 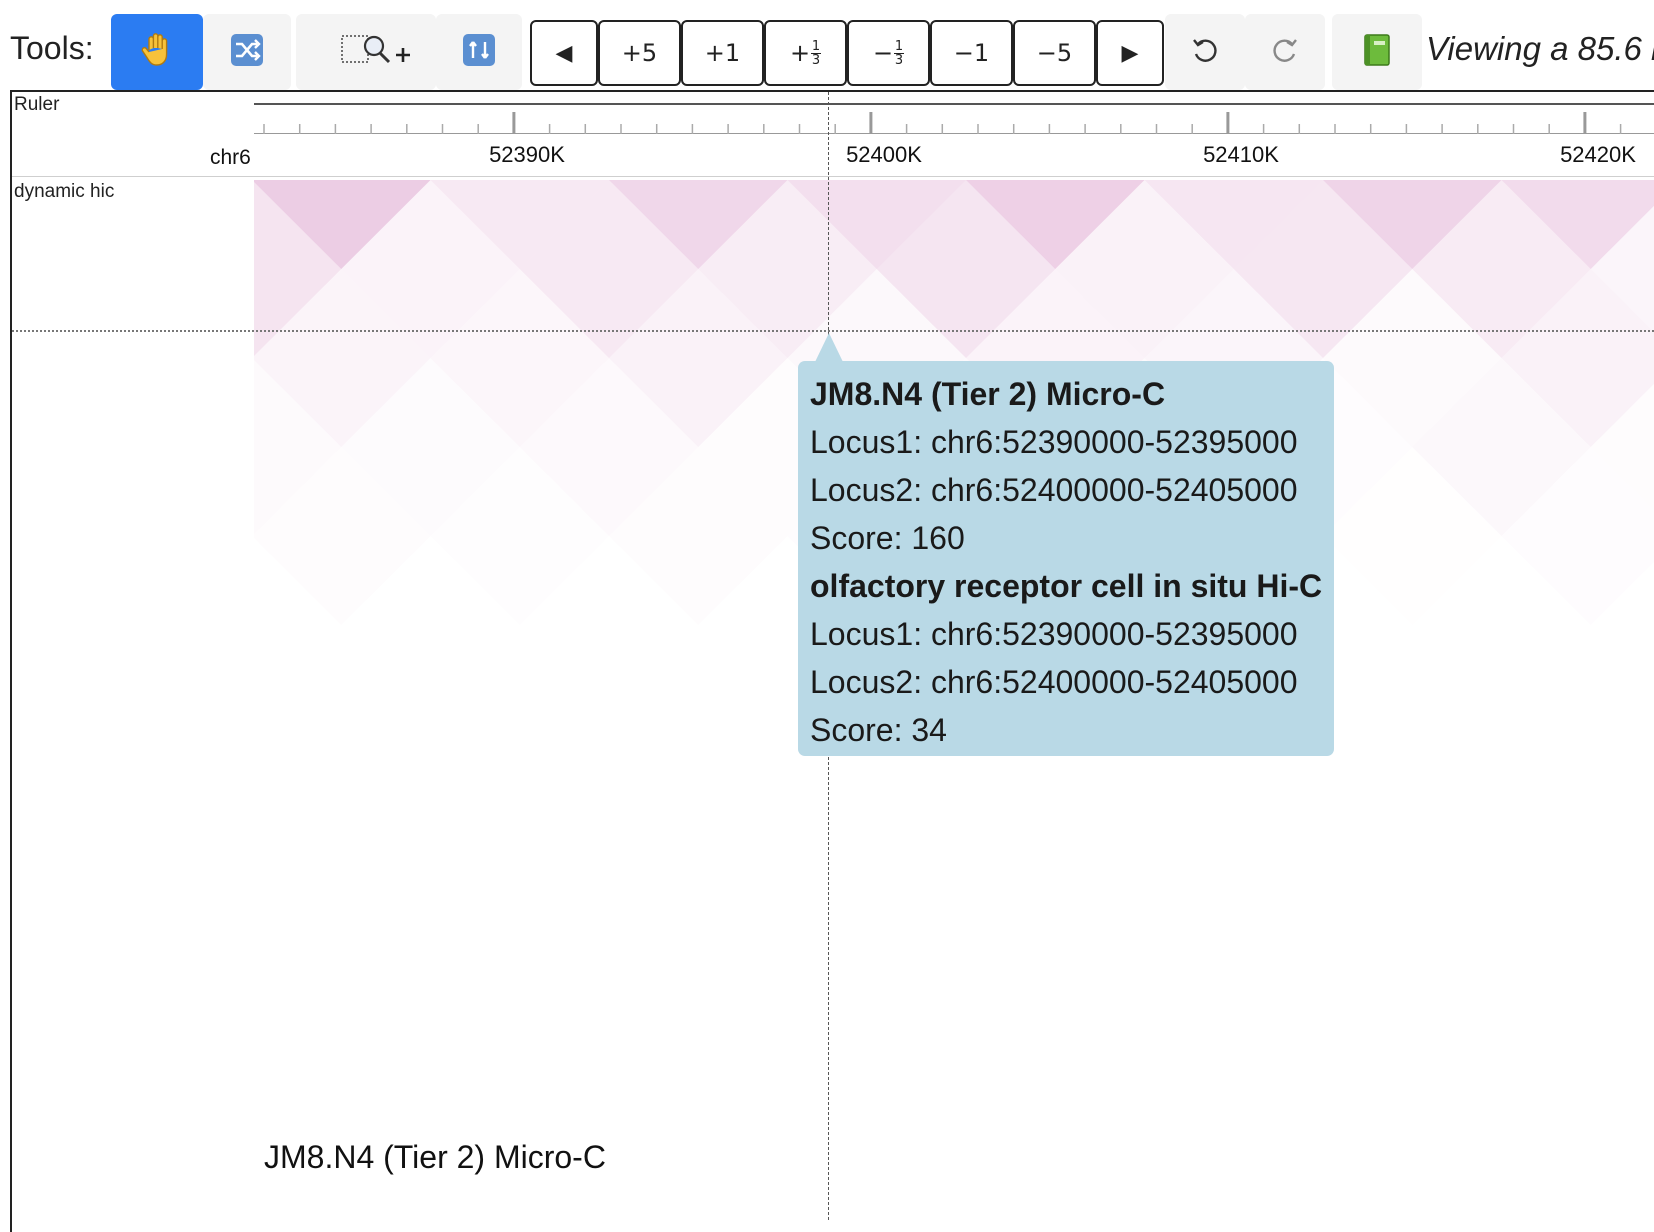 I want to click on zoom-in-third-sign: +, so click(x=800, y=53).